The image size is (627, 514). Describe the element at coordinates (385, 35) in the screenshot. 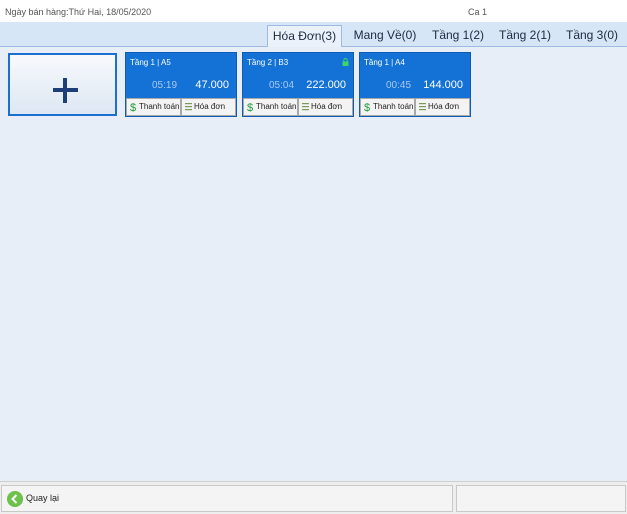

I see `tab-takeaway: Mang Về(0)` at that location.